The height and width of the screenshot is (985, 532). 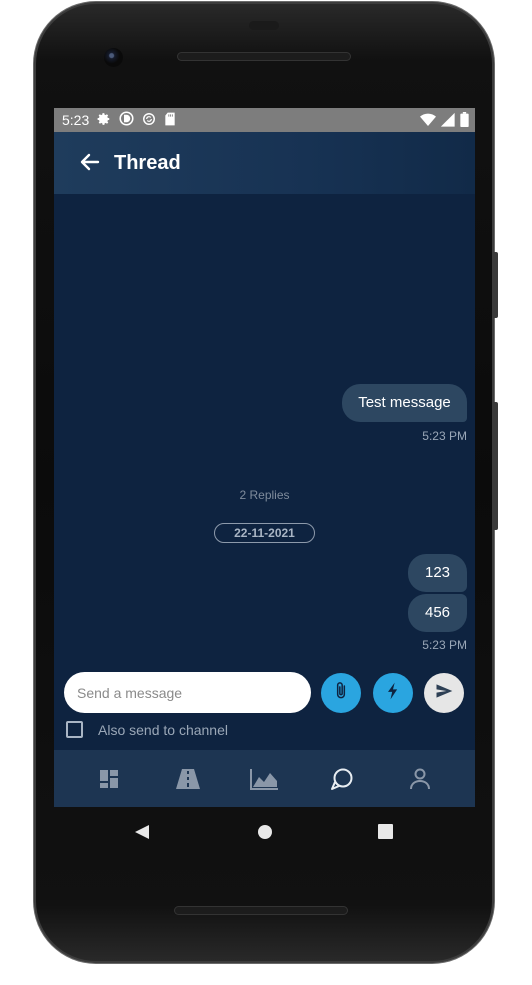 I want to click on wifi-icon, so click(x=428, y=121).